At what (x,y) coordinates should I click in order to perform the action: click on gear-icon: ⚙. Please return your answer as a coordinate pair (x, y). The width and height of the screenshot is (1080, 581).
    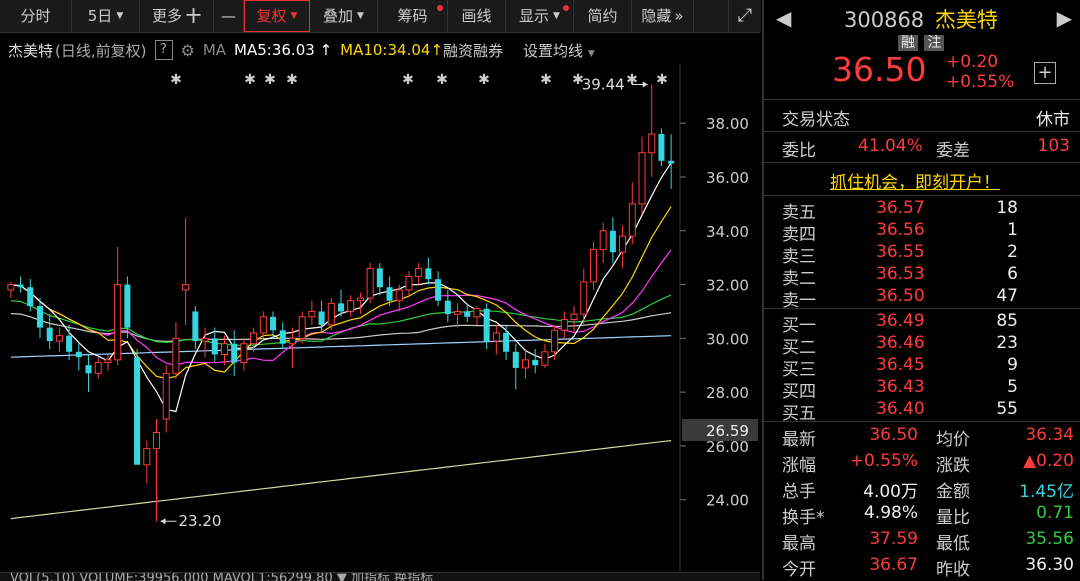
    Looking at the image, I should click on (188, 50).